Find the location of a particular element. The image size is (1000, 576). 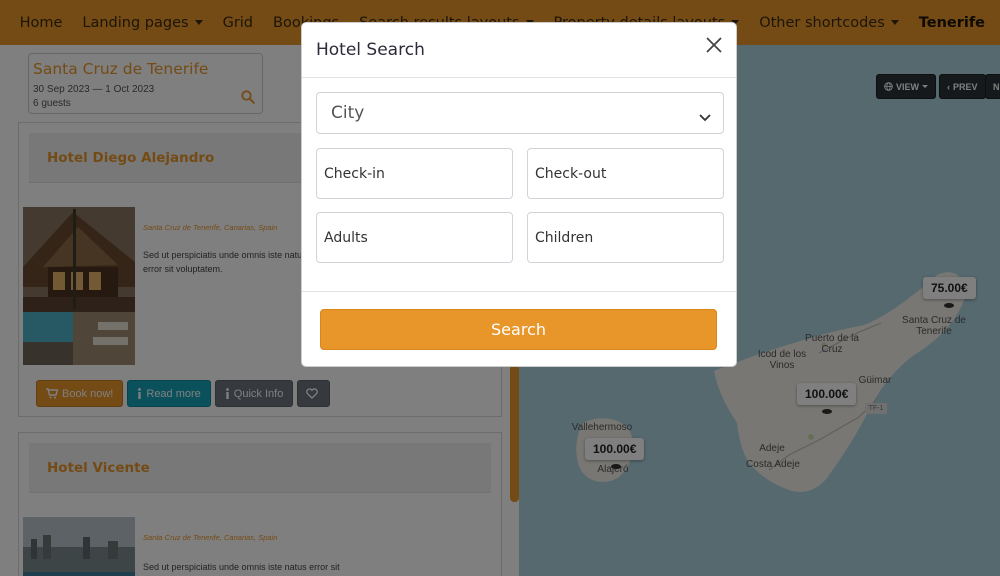

checkin-field: Check-in is located at coordinates (414, 173).